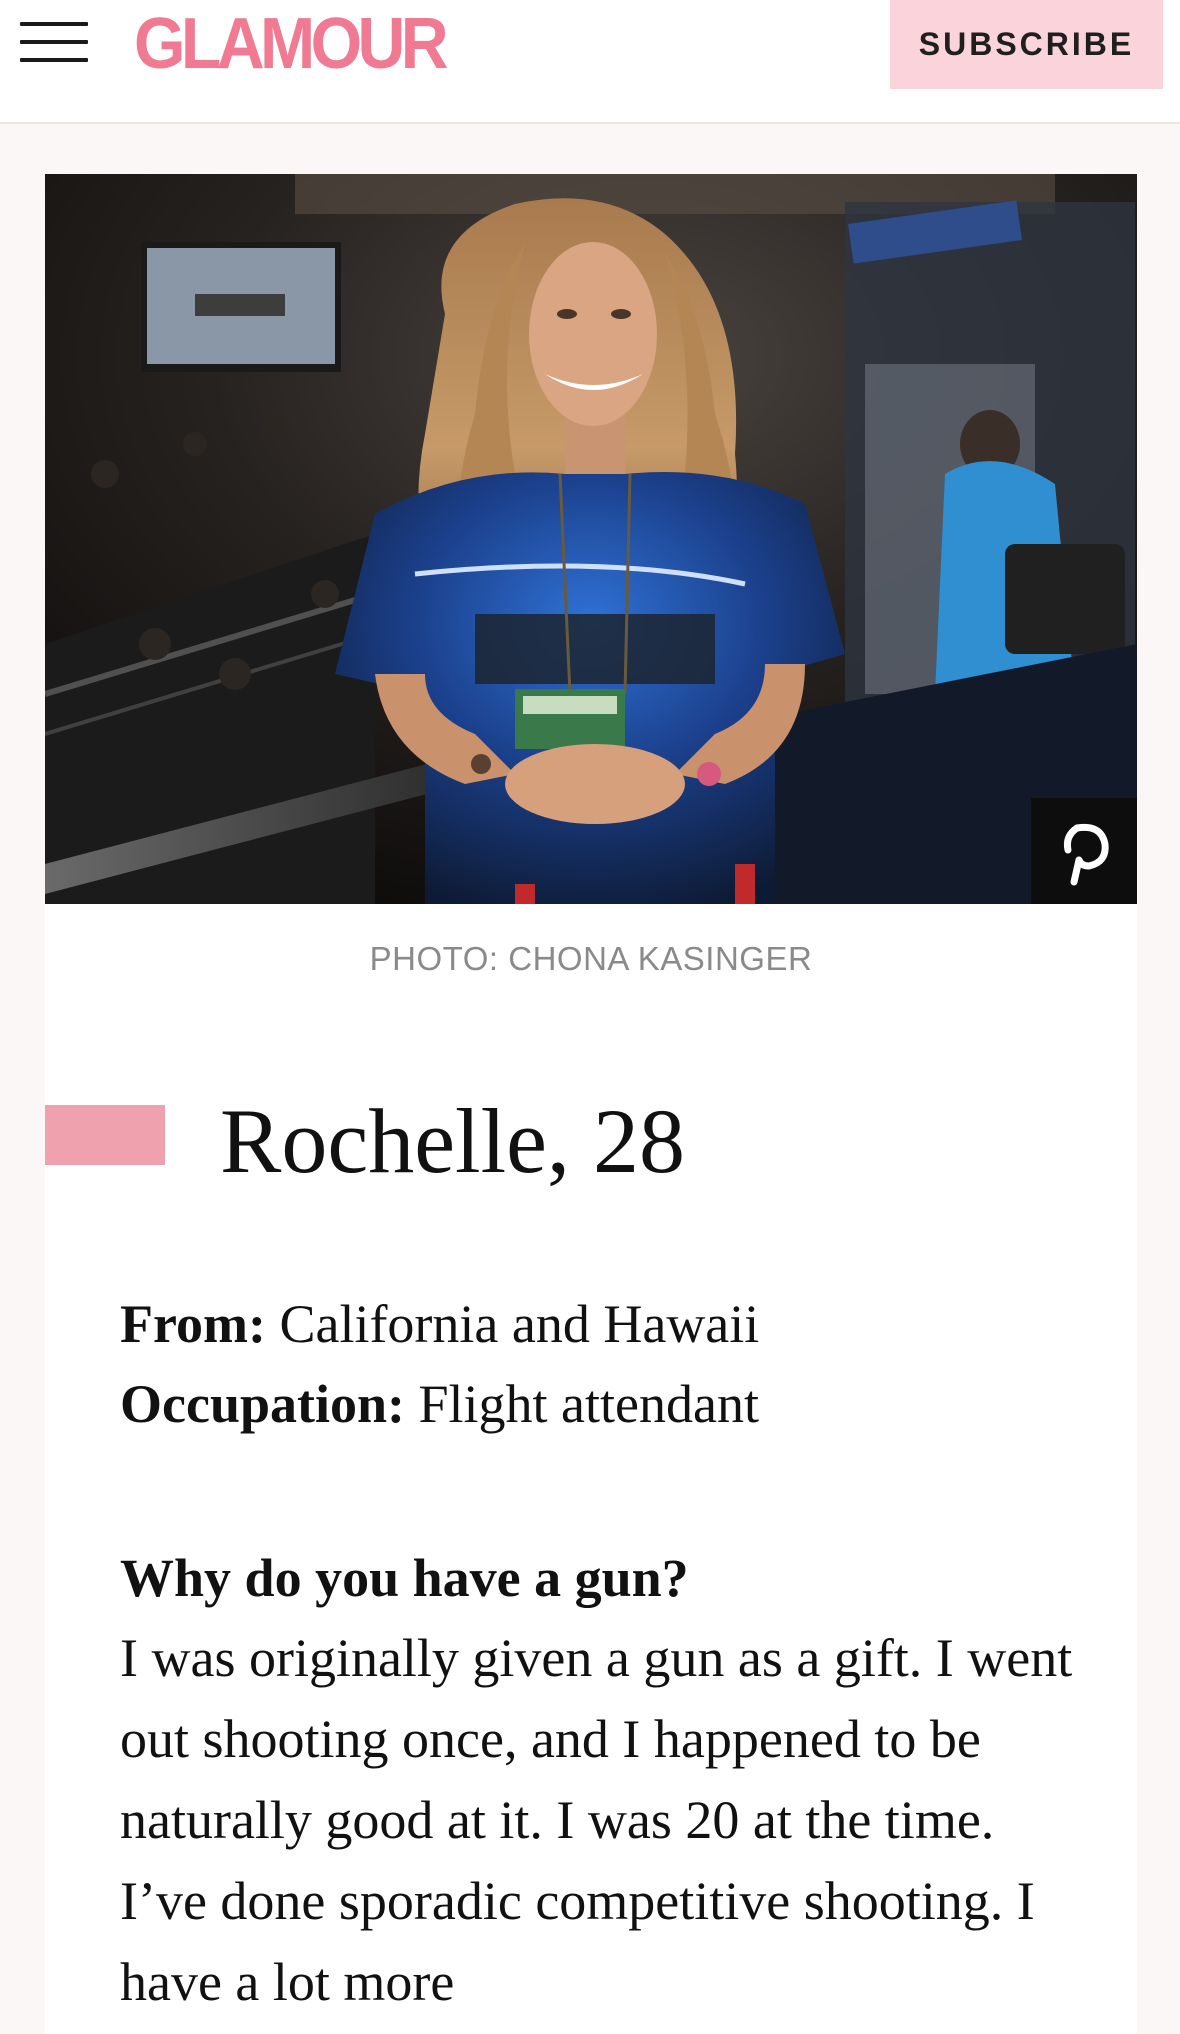 The width and height of the screenshot is (1180, 2034). I want to click on interview-question: Why do you have a gun?, so click(404, 1578).